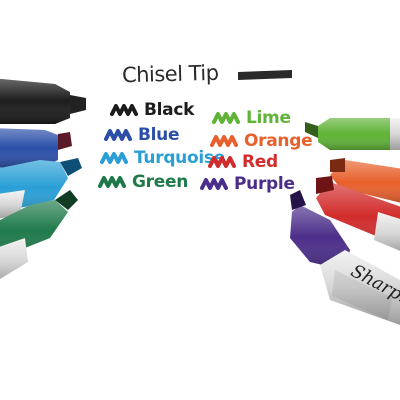 Image resolution: width=400 pixels, height=400 pixels. I want to click on chisel-tip-title: Chisel Tip, so click(170, 74).